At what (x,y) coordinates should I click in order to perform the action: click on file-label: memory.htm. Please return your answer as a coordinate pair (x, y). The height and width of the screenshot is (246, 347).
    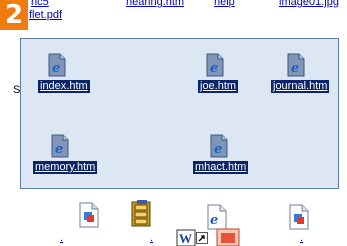
    Looking at the image, I should click on (65, 167).